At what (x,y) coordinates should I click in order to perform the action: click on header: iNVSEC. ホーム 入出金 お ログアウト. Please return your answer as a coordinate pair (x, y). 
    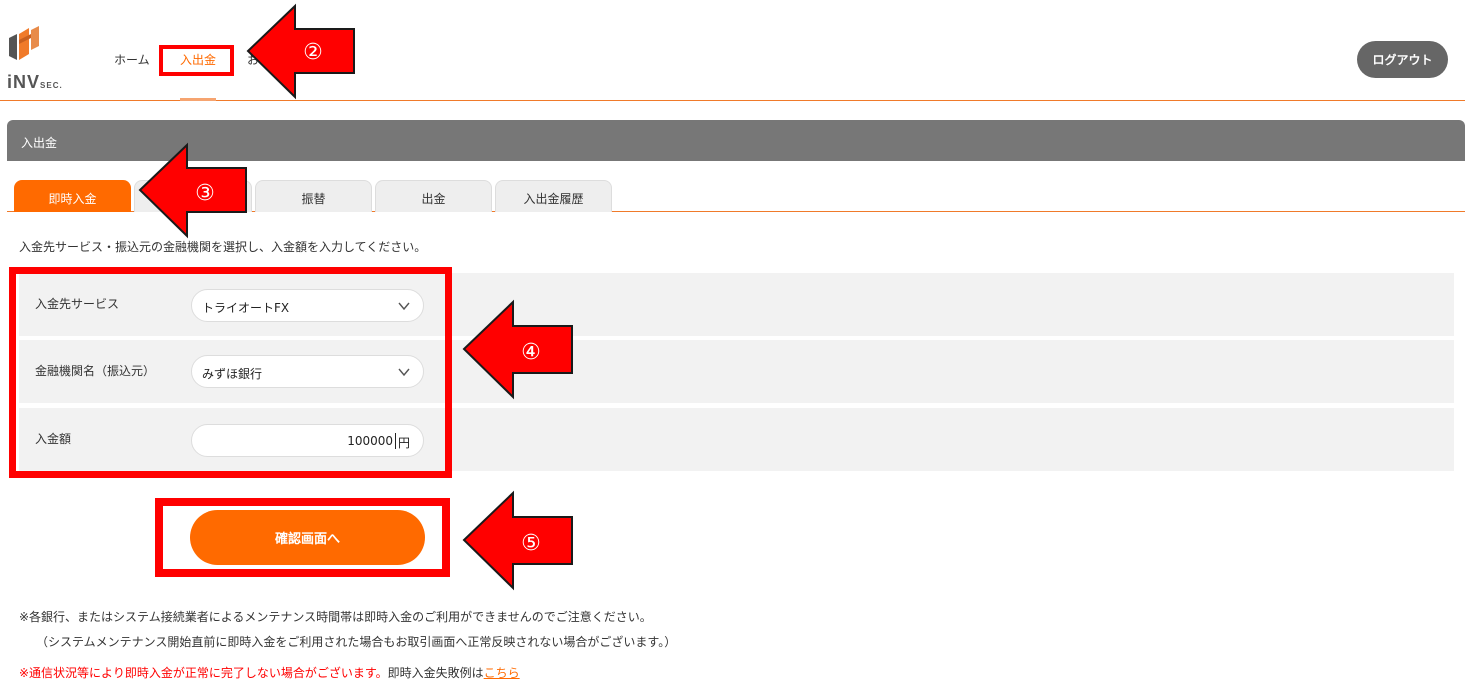
    Looking at the image, I should click on (732, 50).